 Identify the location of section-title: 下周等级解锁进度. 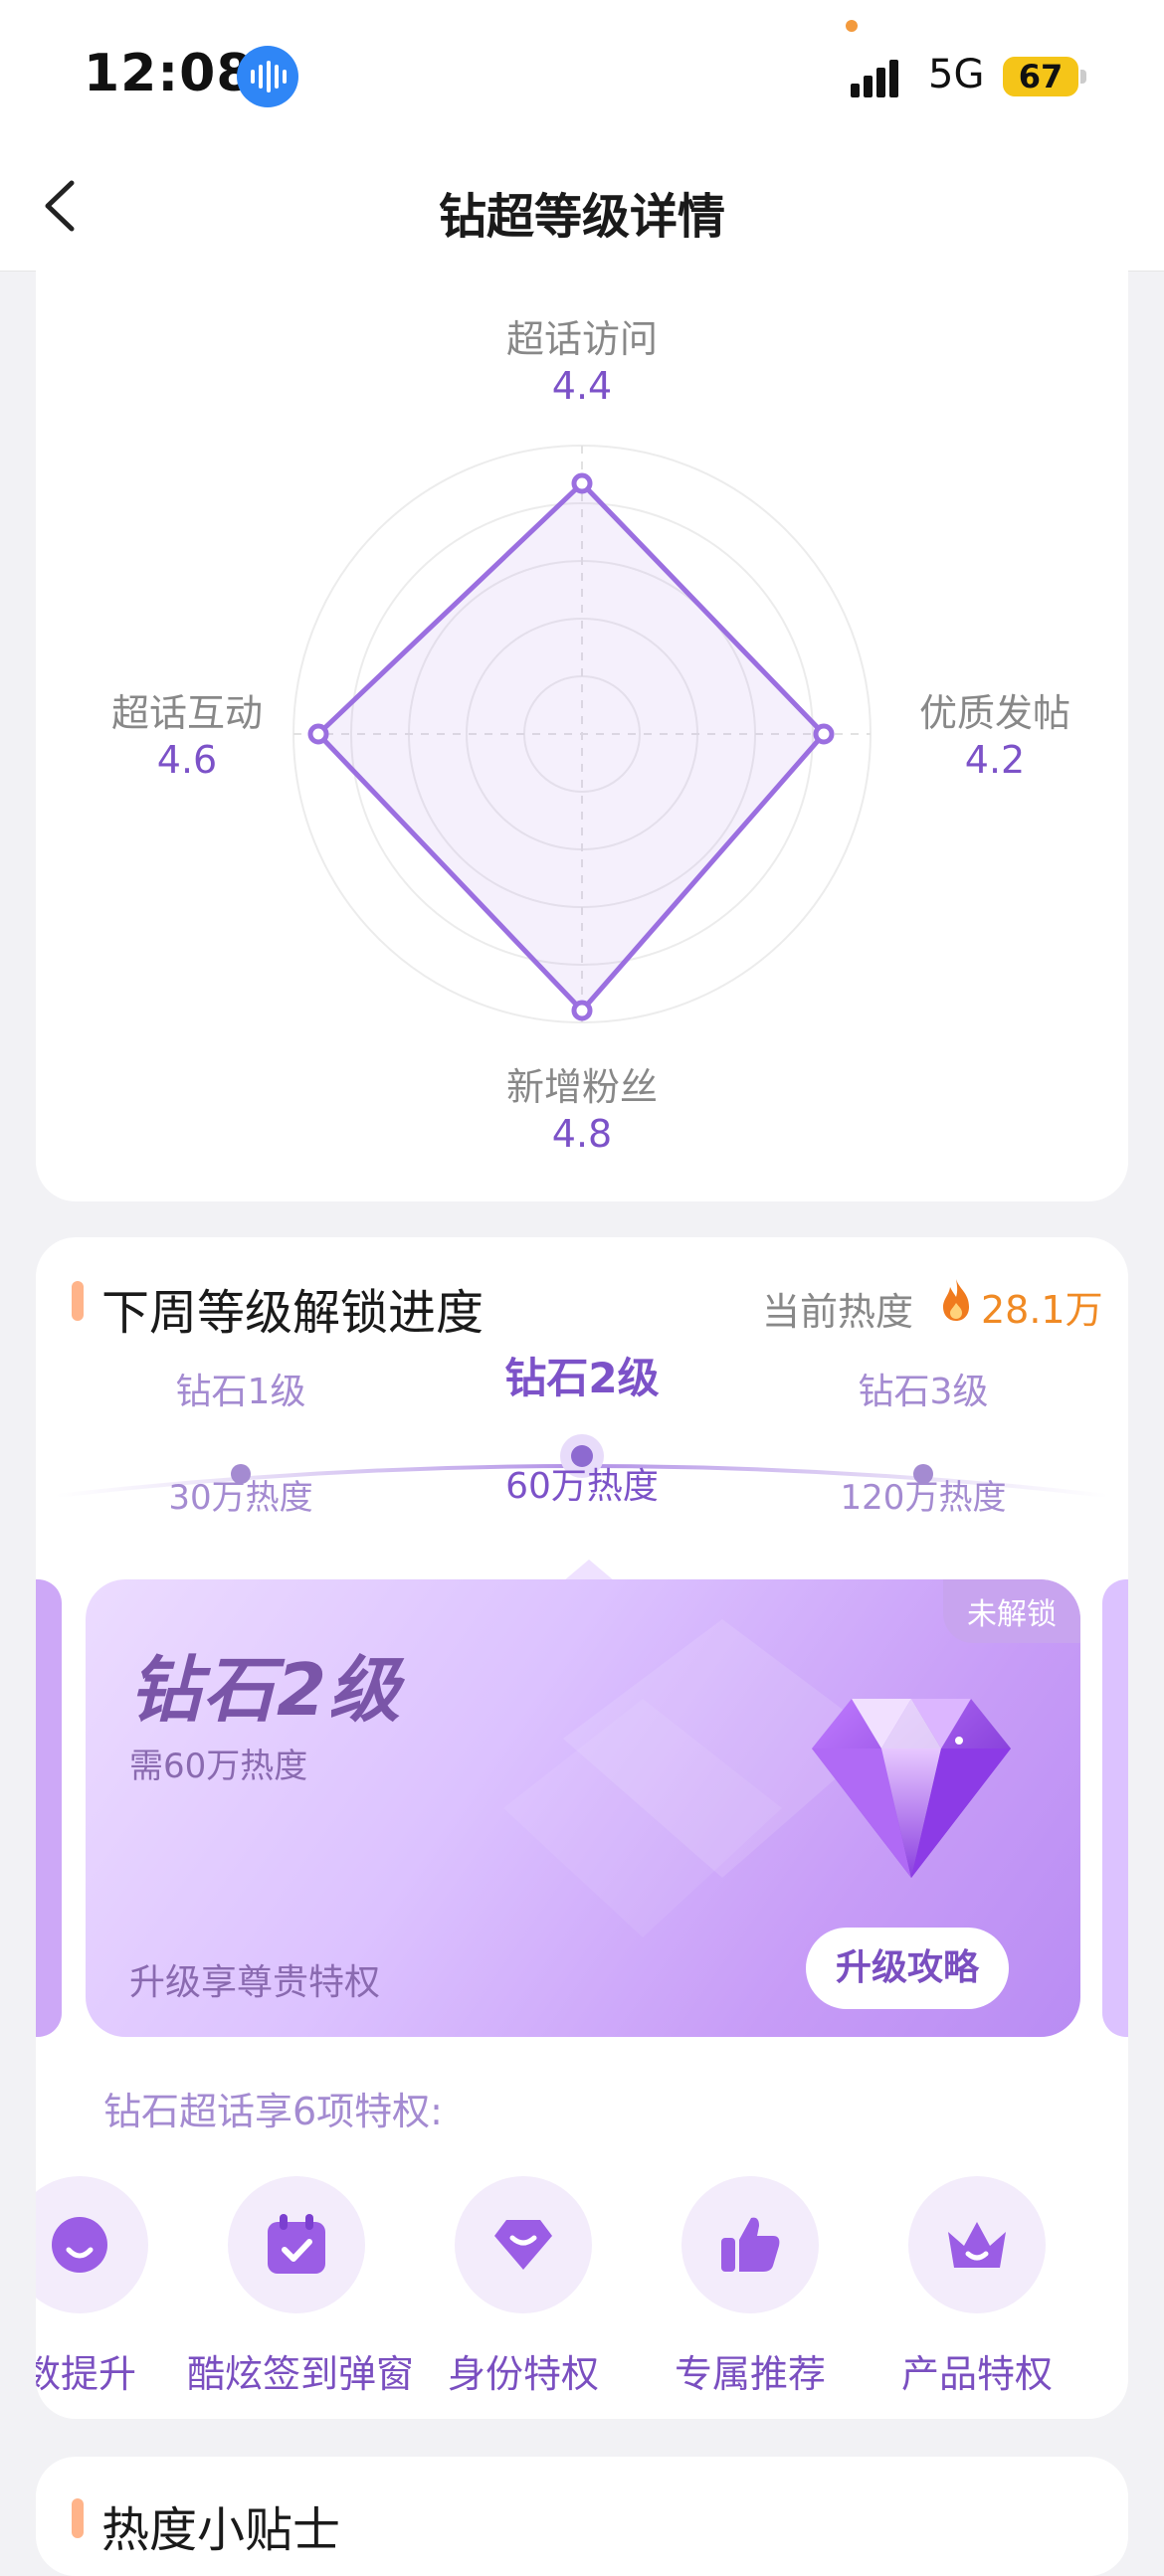
(293, 1313).